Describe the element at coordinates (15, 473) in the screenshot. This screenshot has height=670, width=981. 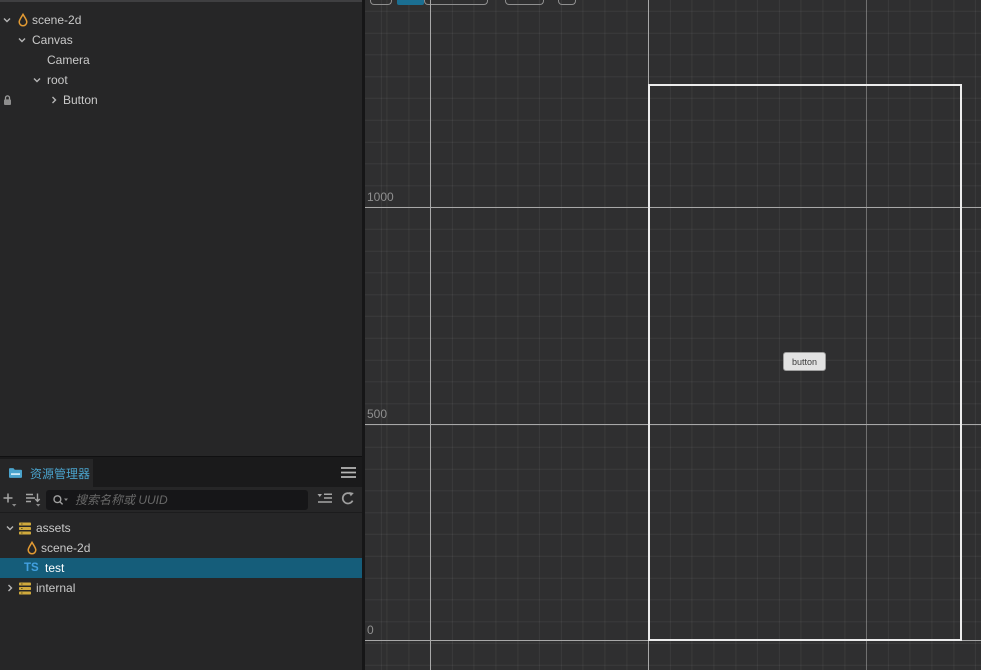
I see `folder-icon` at that location.